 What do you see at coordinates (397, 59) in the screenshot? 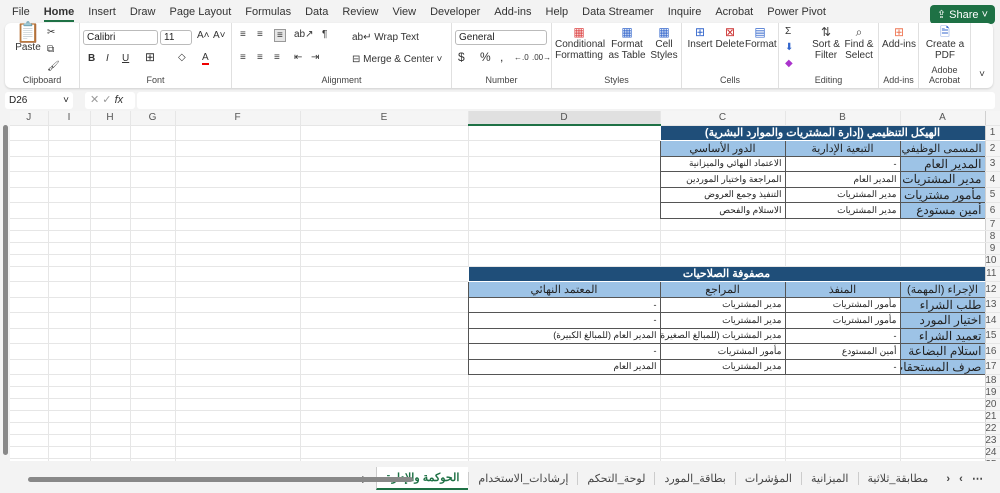
I see `merge-center-button: ⊟ Merge & Center ˅` at bounding box center [397, 59].